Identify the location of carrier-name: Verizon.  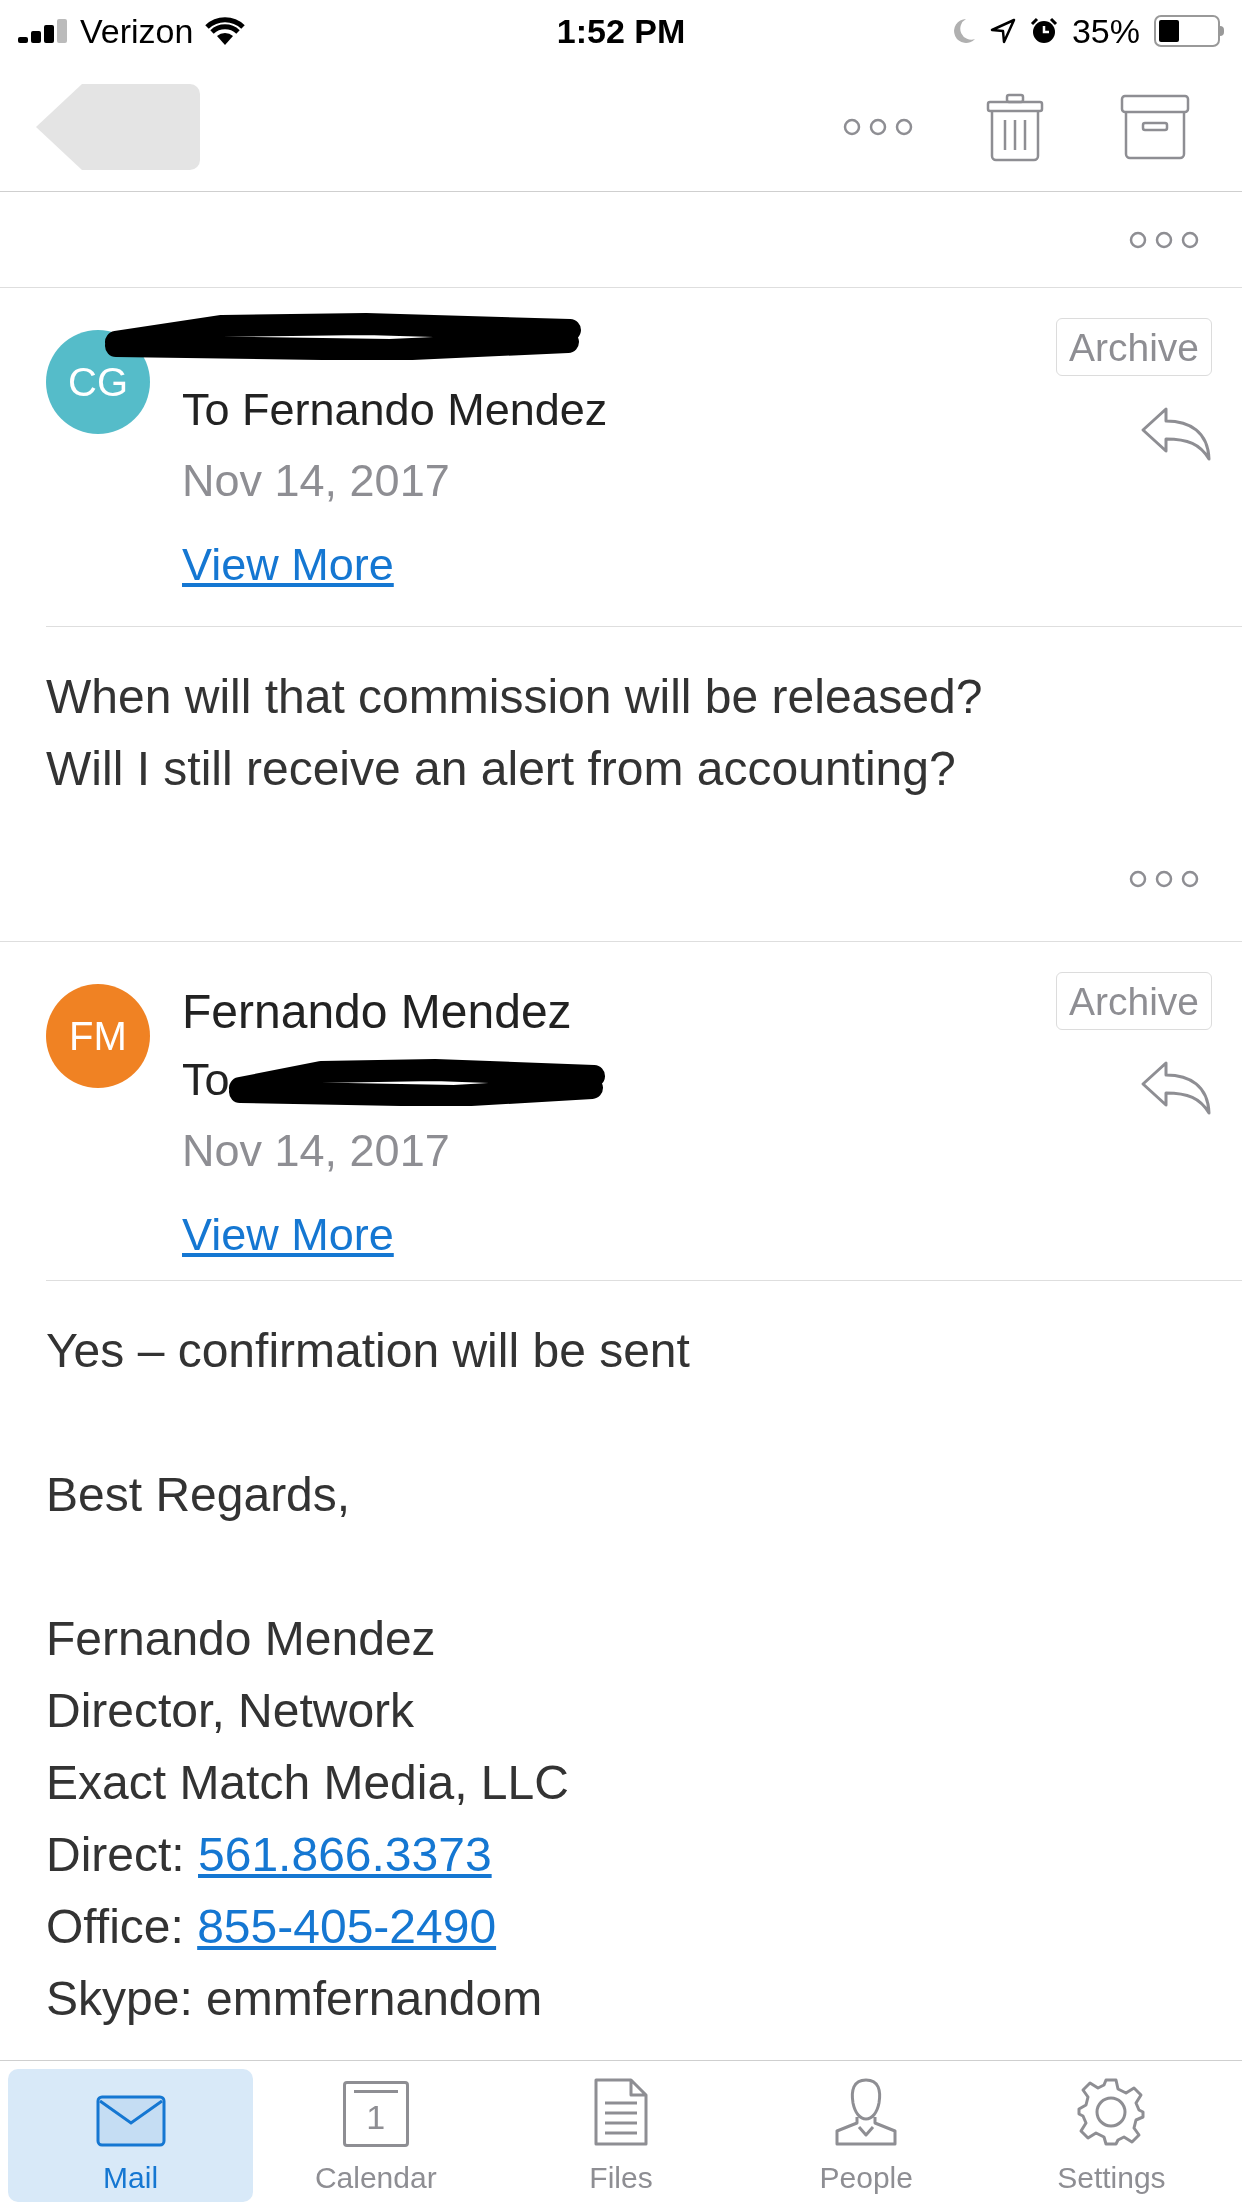
(137, 31).